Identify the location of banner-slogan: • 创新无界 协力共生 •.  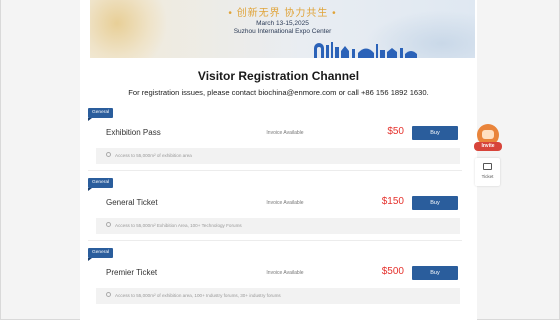
(282, 13).